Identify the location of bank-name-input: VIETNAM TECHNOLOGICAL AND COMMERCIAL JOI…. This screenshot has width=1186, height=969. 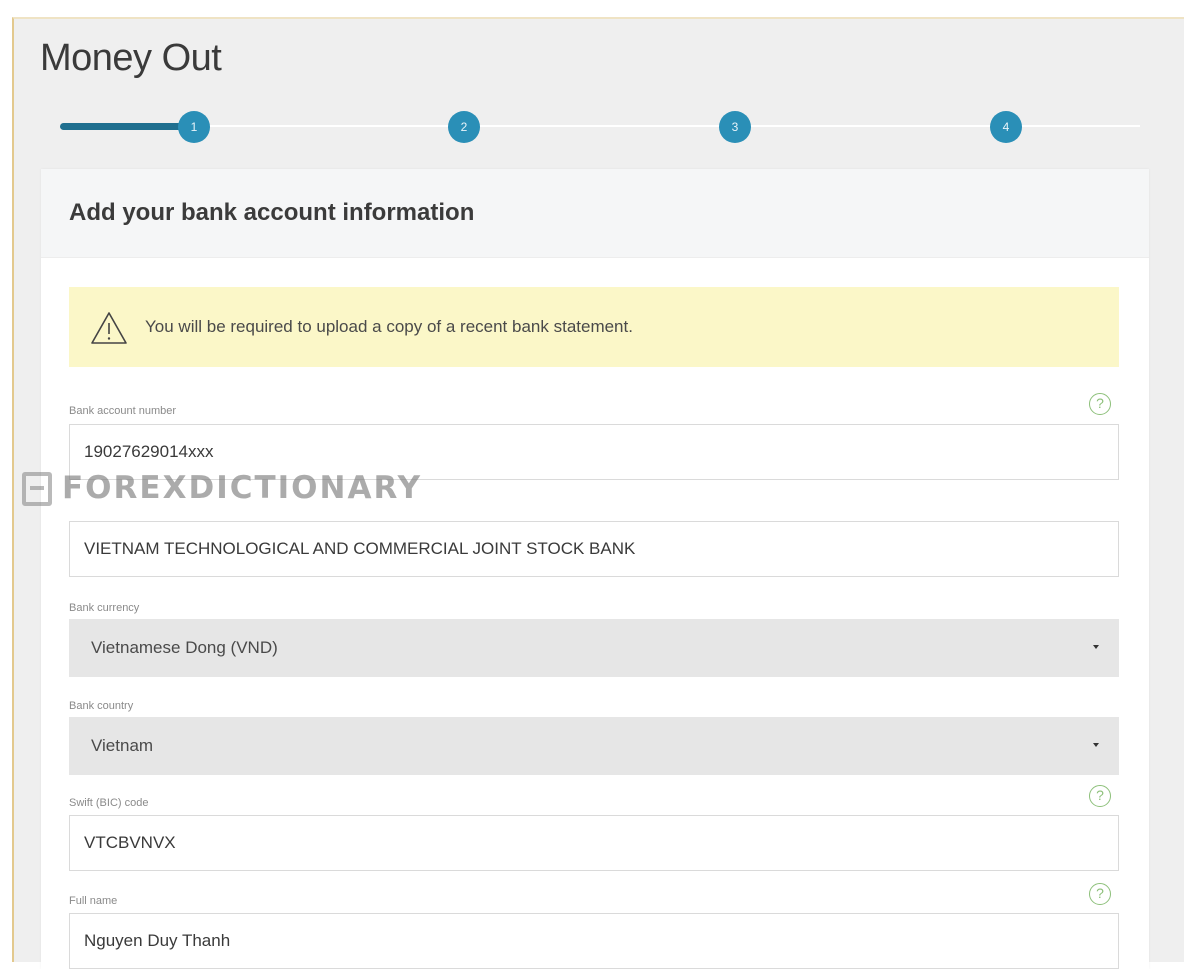
(594, 549).